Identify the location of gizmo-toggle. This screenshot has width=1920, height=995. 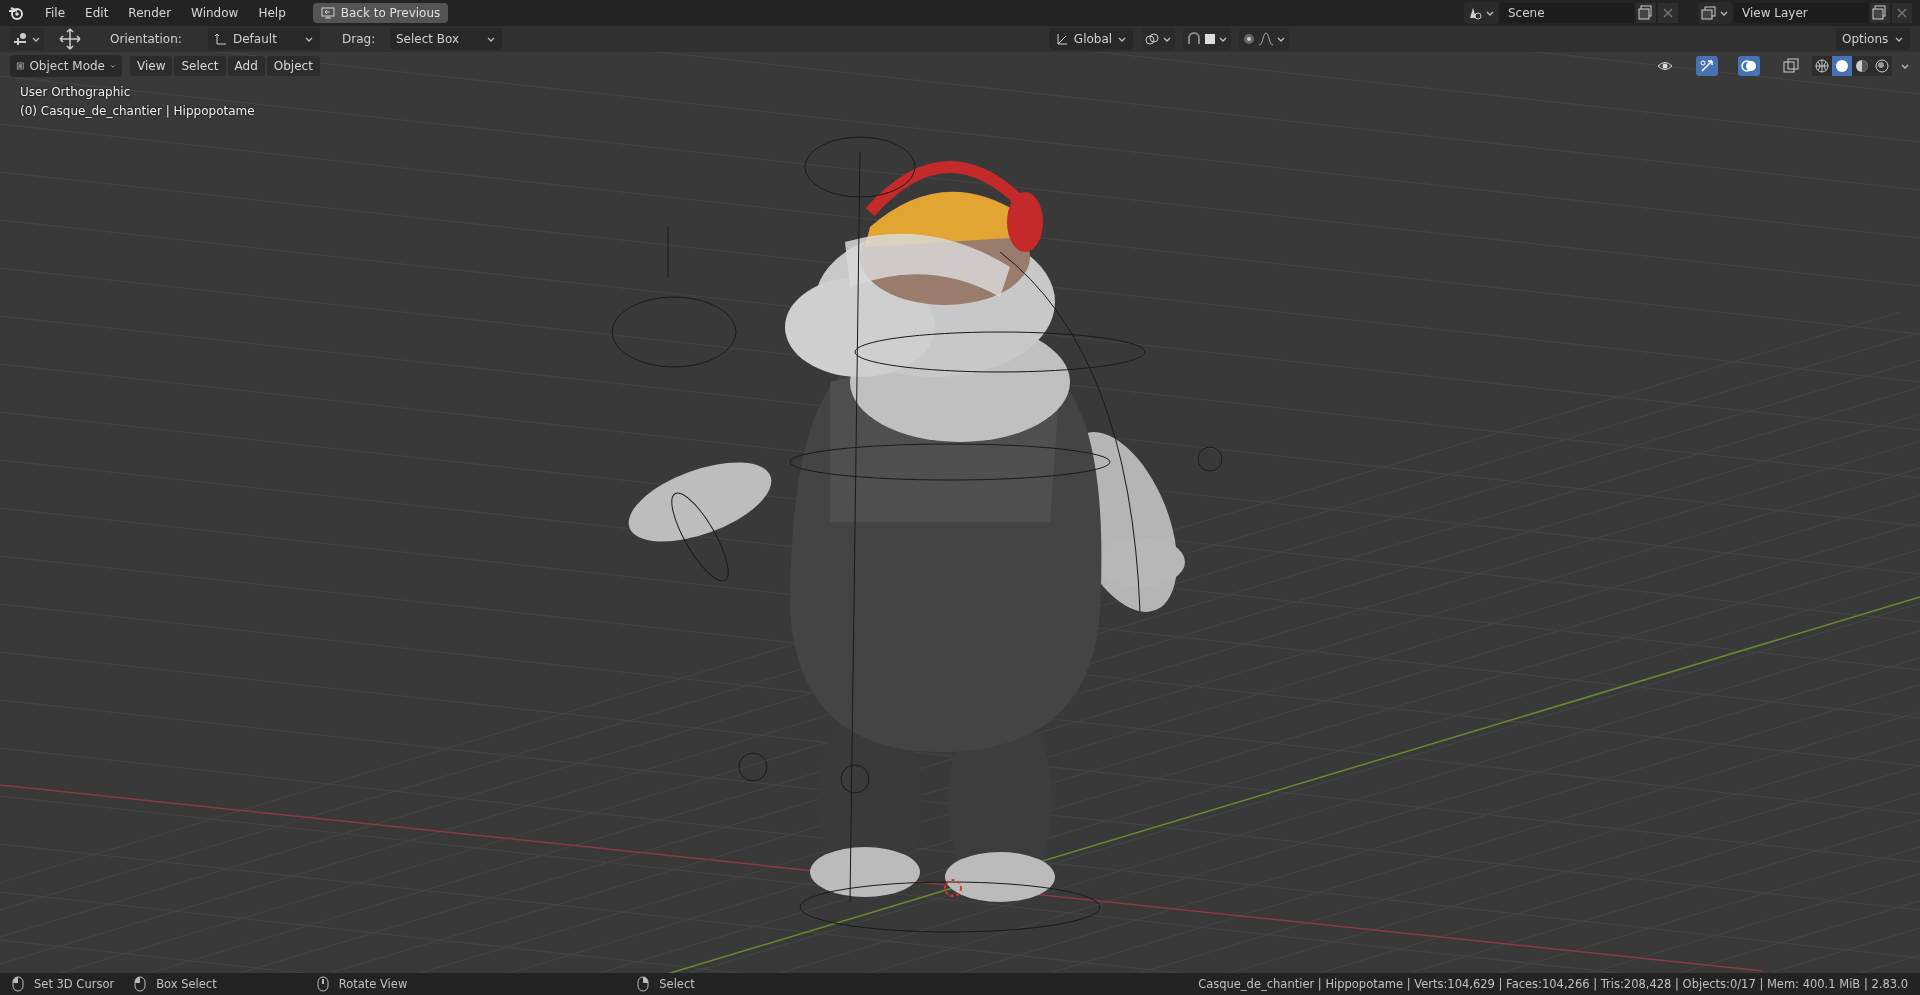
(1707, 66).